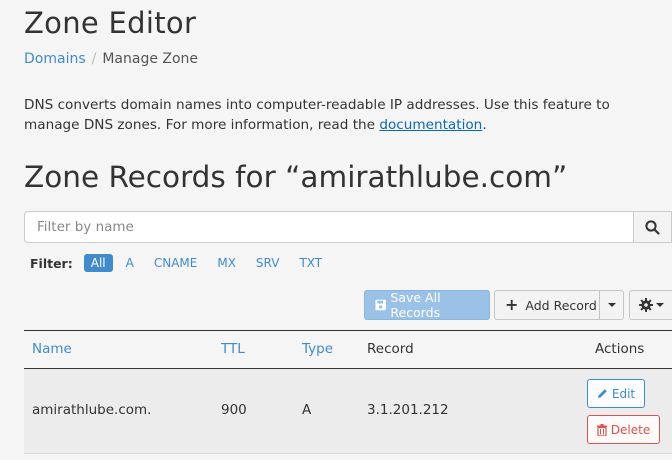 This screenshot has height=460, width=672. Describe the element at coordinates (307, 410) in the screenshot. I see `record-type: A` at that location.